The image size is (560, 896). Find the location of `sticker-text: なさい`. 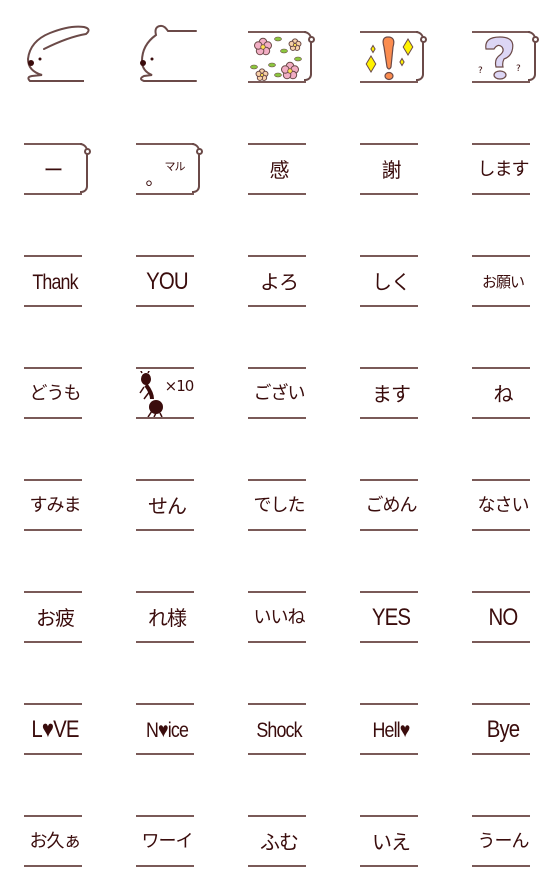

sticker-text: なさい is located at coordinates (503, 505).